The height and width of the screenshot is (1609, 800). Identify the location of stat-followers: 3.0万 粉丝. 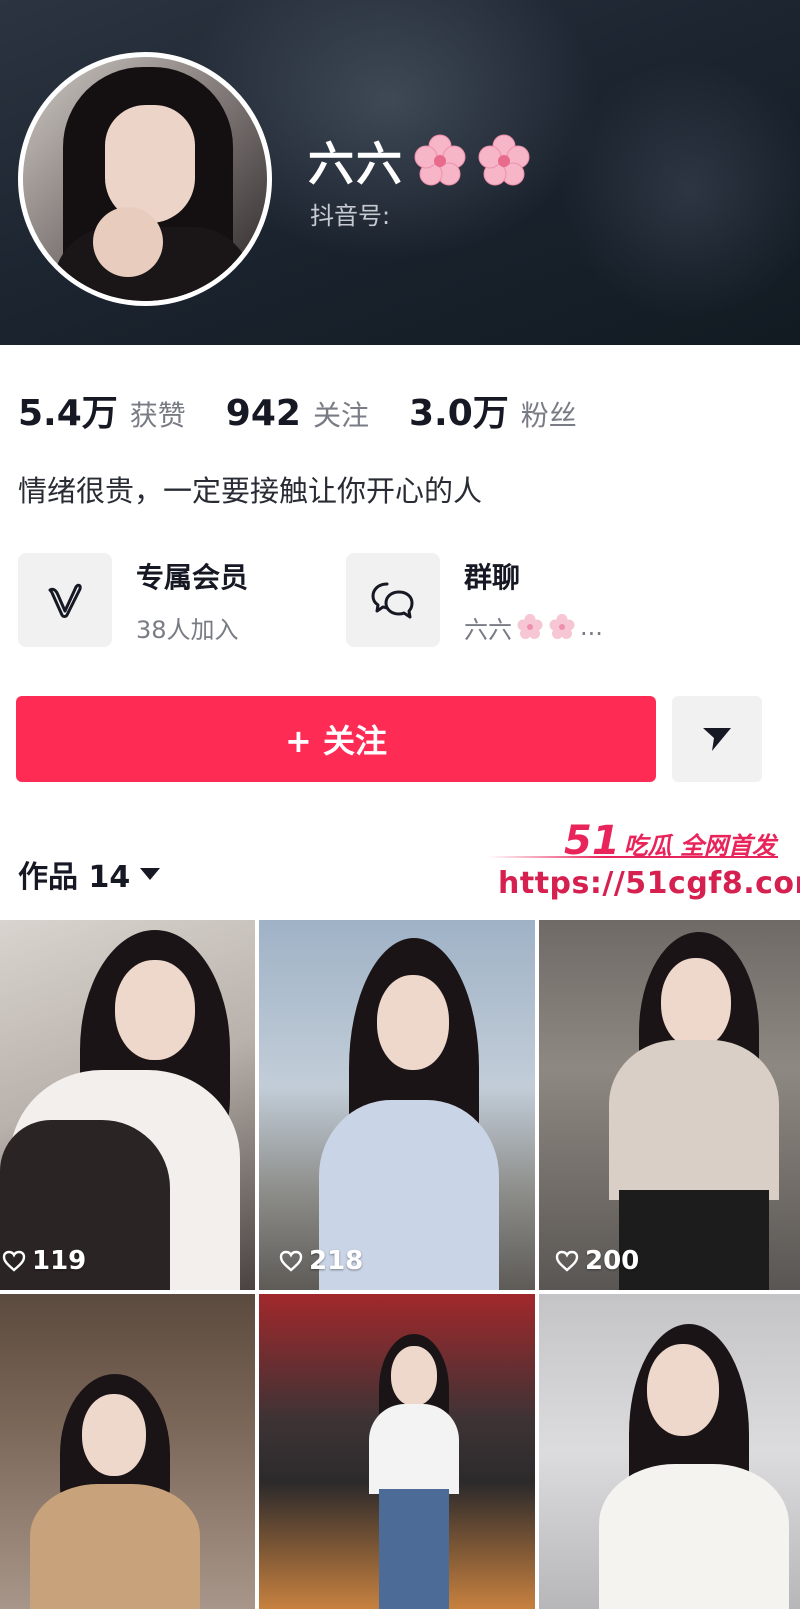
(493, 410).